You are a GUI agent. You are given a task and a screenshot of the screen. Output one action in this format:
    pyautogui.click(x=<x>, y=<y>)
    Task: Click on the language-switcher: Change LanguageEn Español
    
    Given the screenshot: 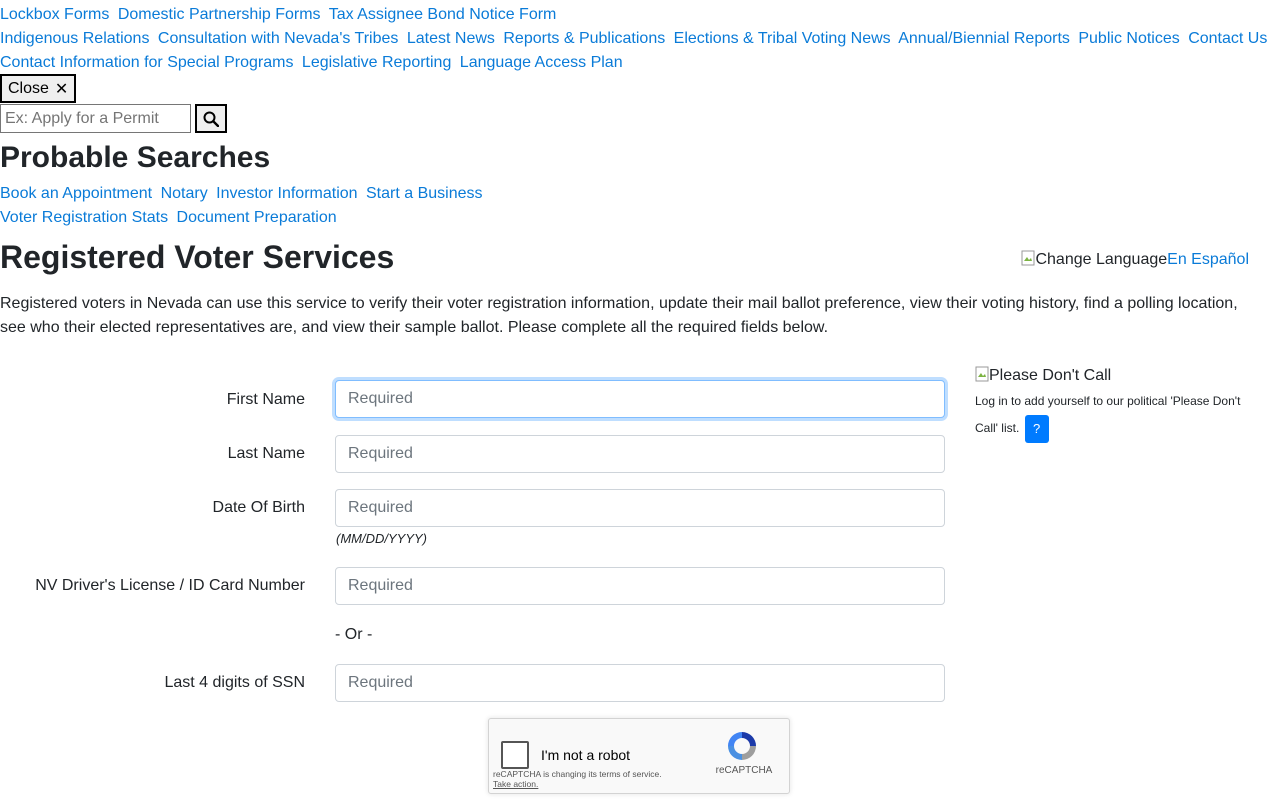 What is the action you would take?
    pyautogui.click(x=1135, y=260)
    